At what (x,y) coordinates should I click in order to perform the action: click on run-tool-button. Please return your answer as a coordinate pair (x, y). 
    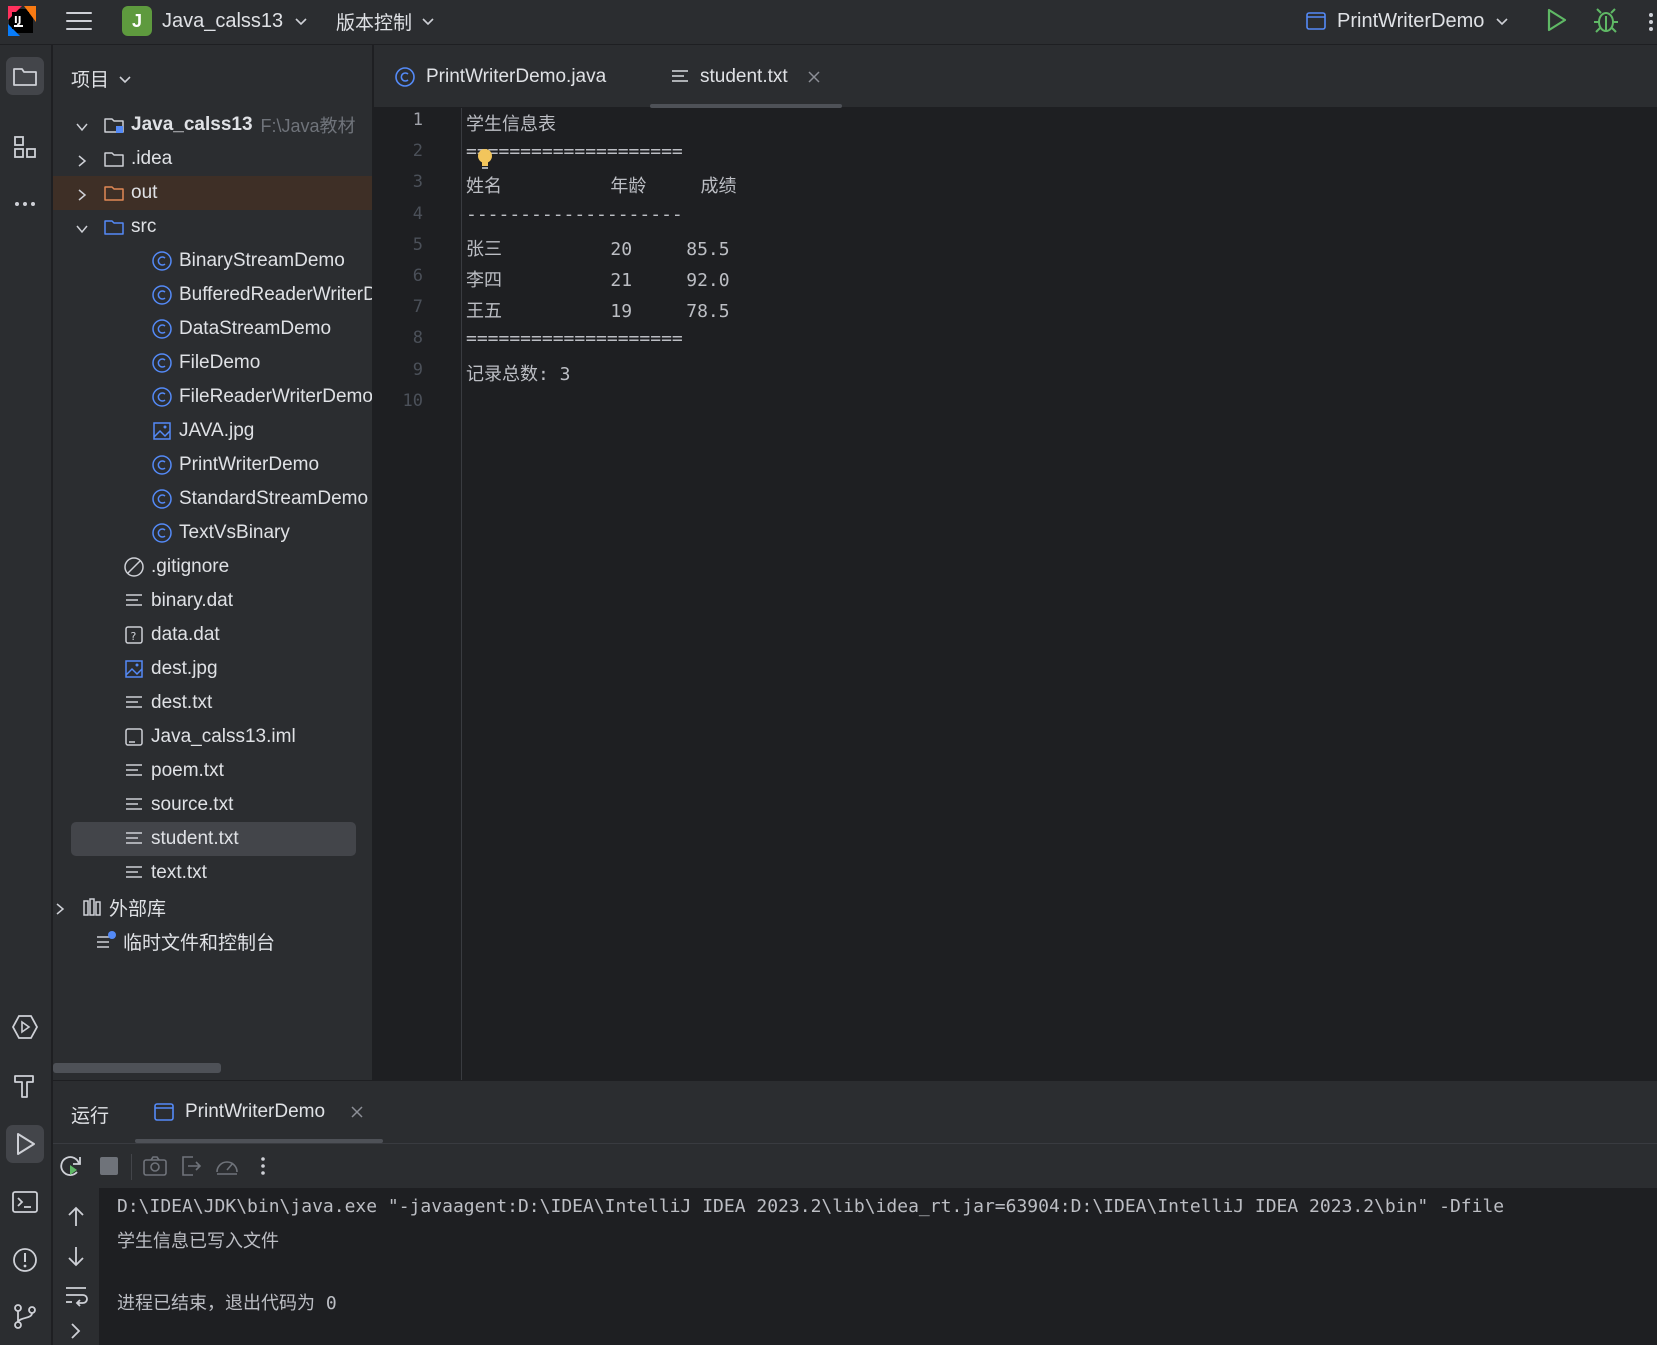
    Looking at the image, I should click on (25, 1144).